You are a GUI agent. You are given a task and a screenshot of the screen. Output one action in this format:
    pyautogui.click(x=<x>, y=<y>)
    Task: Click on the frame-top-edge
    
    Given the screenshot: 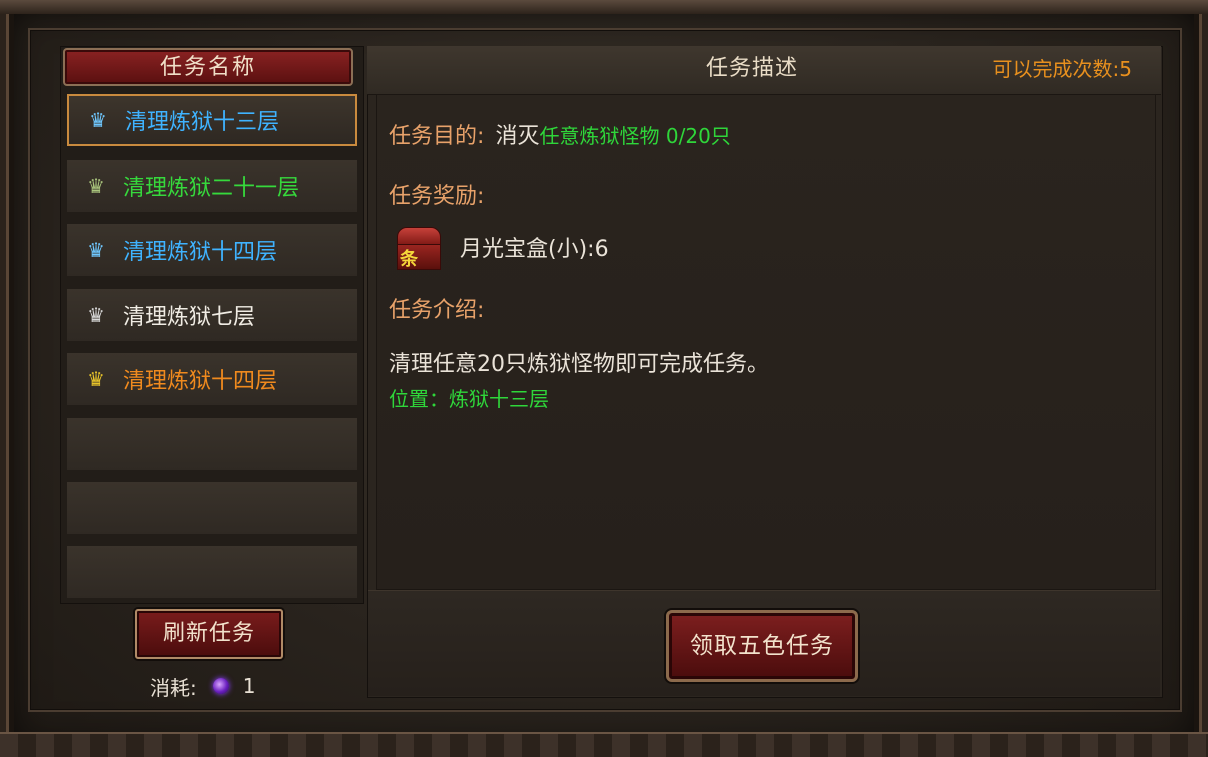 What is the action you would take?
    pyautogui.click(x=604, y=7)
    